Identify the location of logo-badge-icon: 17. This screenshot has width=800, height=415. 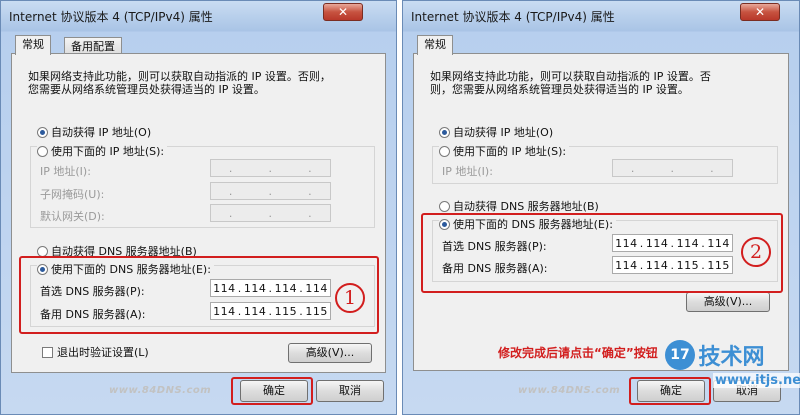
(680, 355).